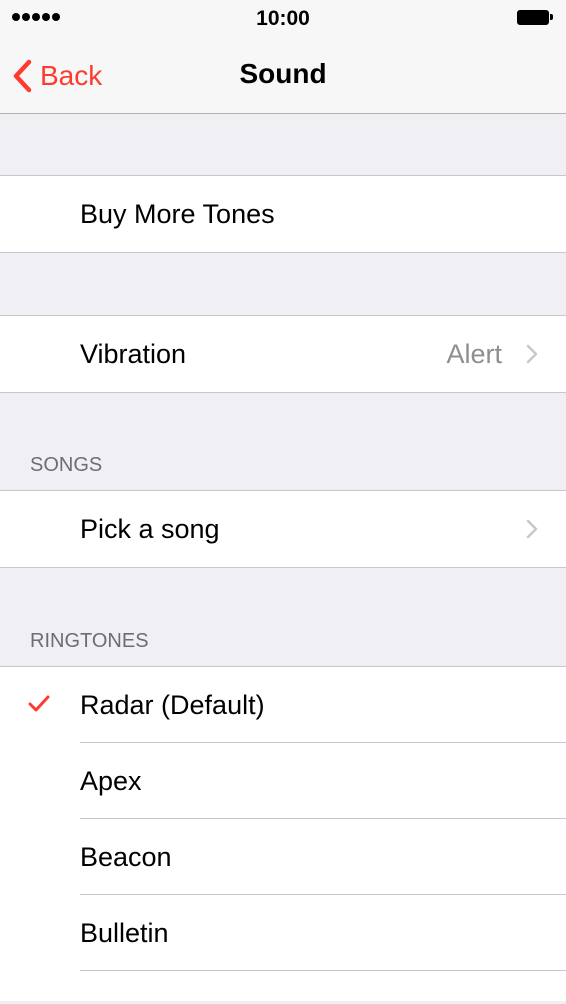 The image size is (566, 1004). Describe the element at coordinates (39, 703) in the screenshot. I see `checkmark-icon` at that location.